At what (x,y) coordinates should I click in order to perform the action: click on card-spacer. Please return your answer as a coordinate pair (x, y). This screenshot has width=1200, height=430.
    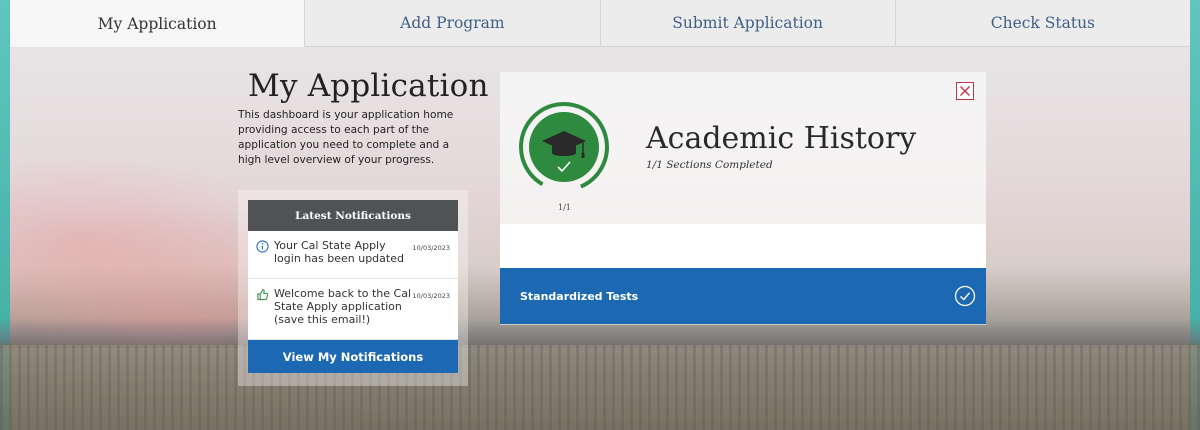
    Looking at the image, I should click on (743, 246).